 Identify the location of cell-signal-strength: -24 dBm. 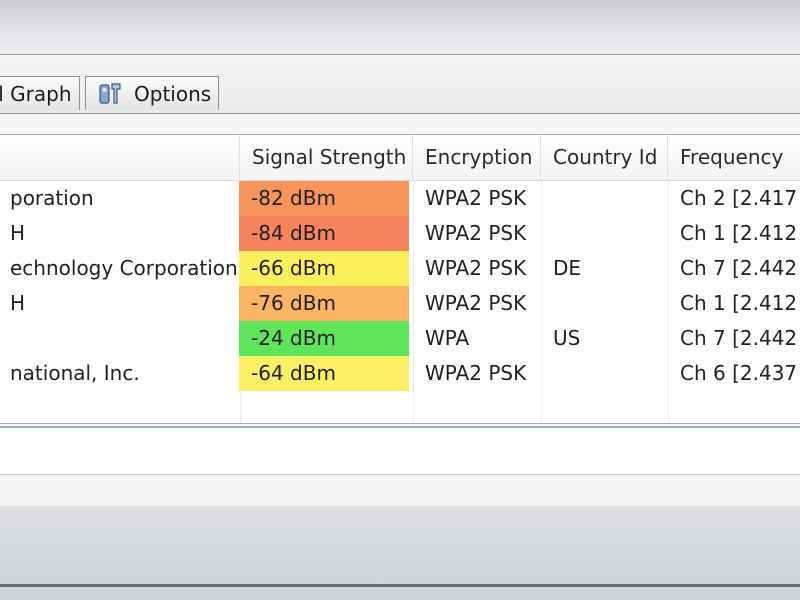
(324, 338).